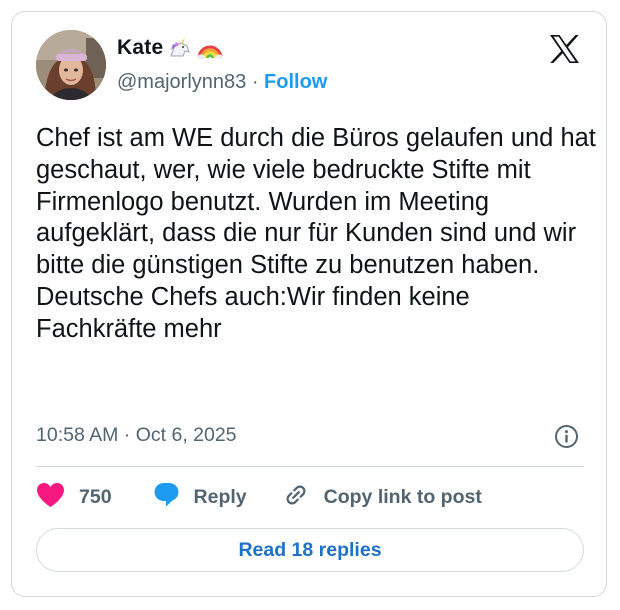 The height and width of the screenshot is (610, 620). Describe the element at coordinates (181, 82) in the screenshot. I see `author-handle: @majorlynn83` at that location.